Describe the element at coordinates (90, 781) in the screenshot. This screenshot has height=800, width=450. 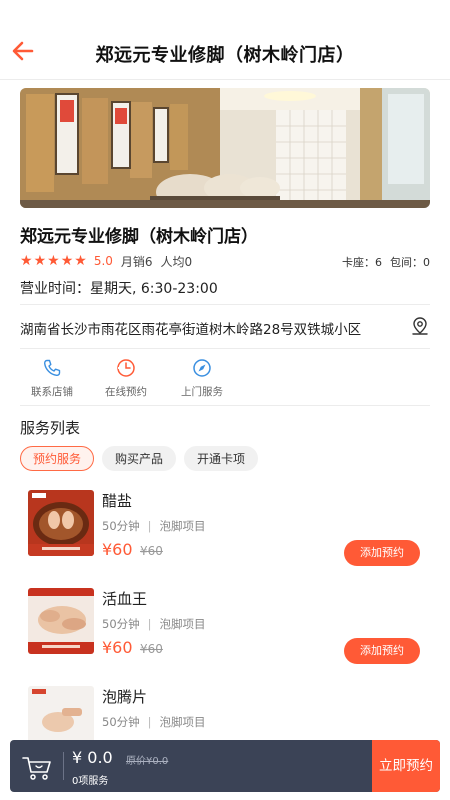
I see `cart-service-count: 0项服务` at that location.